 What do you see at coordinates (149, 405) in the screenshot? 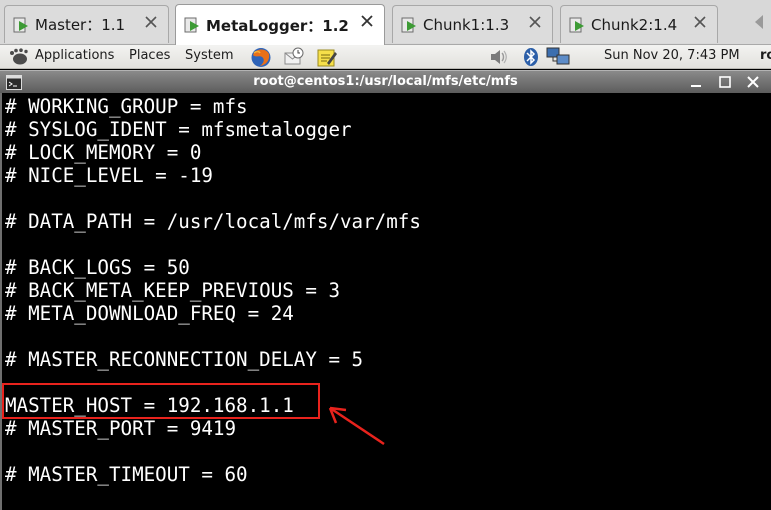
I see `terminal-line-master-host: MASTER_HOST = 192.168.1.1` at bounding box center [149, 405].